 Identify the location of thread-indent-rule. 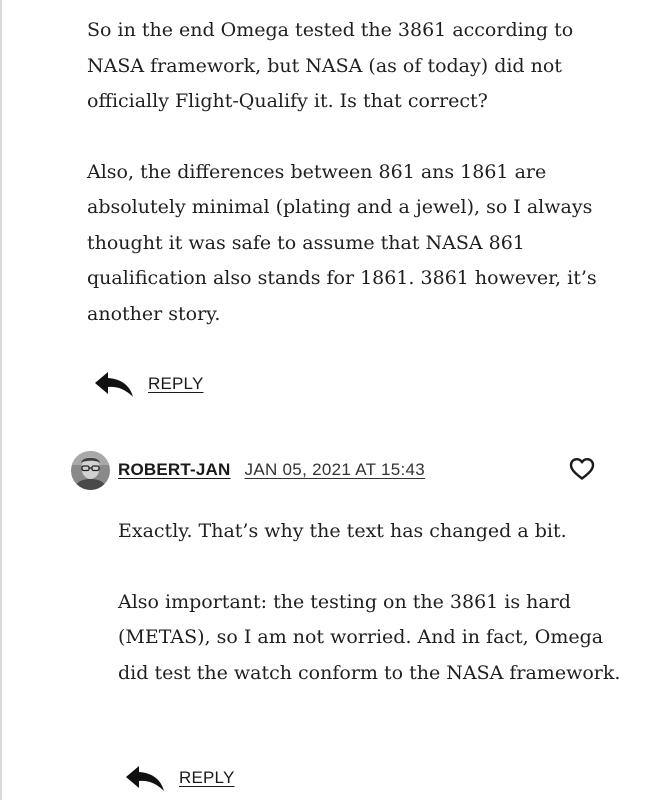
(1, 400).